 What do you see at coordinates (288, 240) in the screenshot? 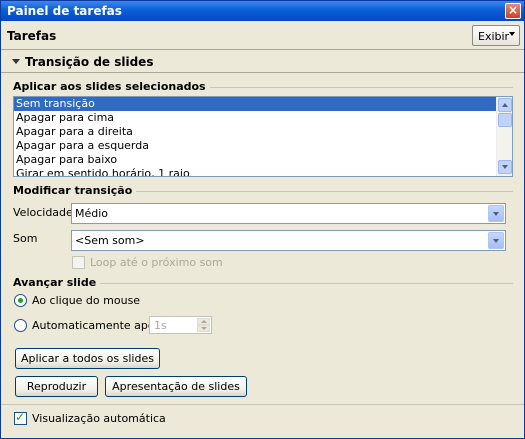
I see `sound-combo: <Sem som>` at bounding box center [288, 240].